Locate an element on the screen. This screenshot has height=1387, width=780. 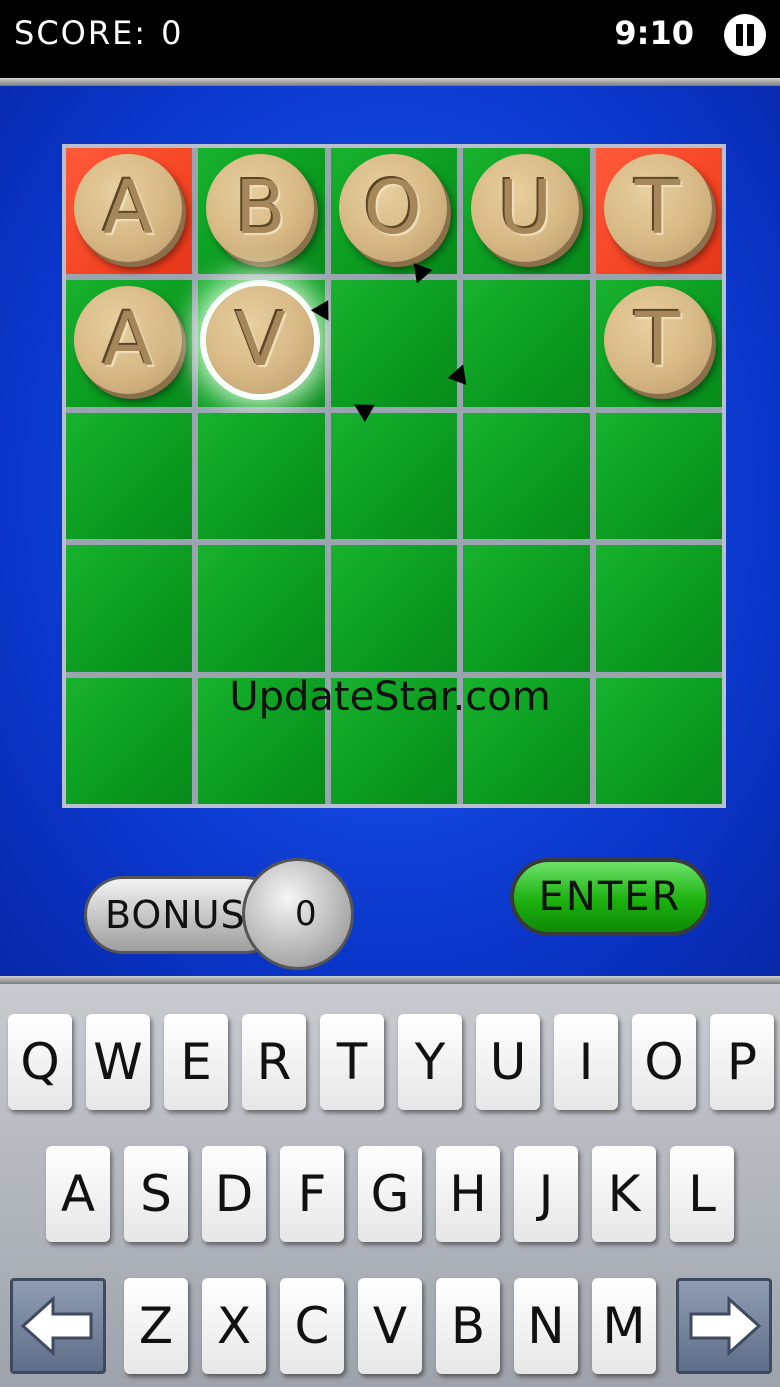
timer: 9:10 is located at coordinates (654, 33).